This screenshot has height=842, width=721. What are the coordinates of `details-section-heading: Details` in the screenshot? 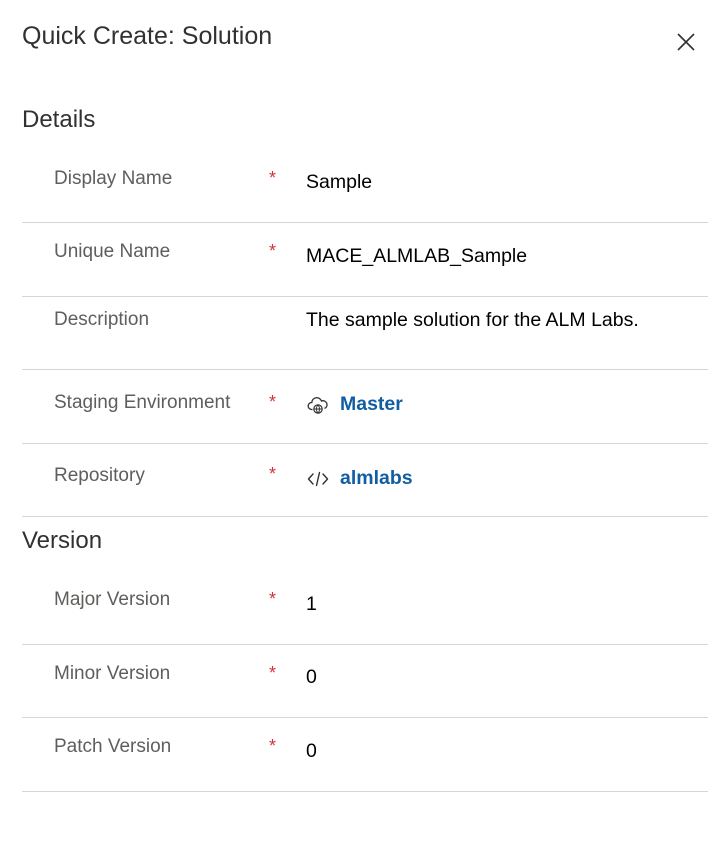 It's located at (59, 119).